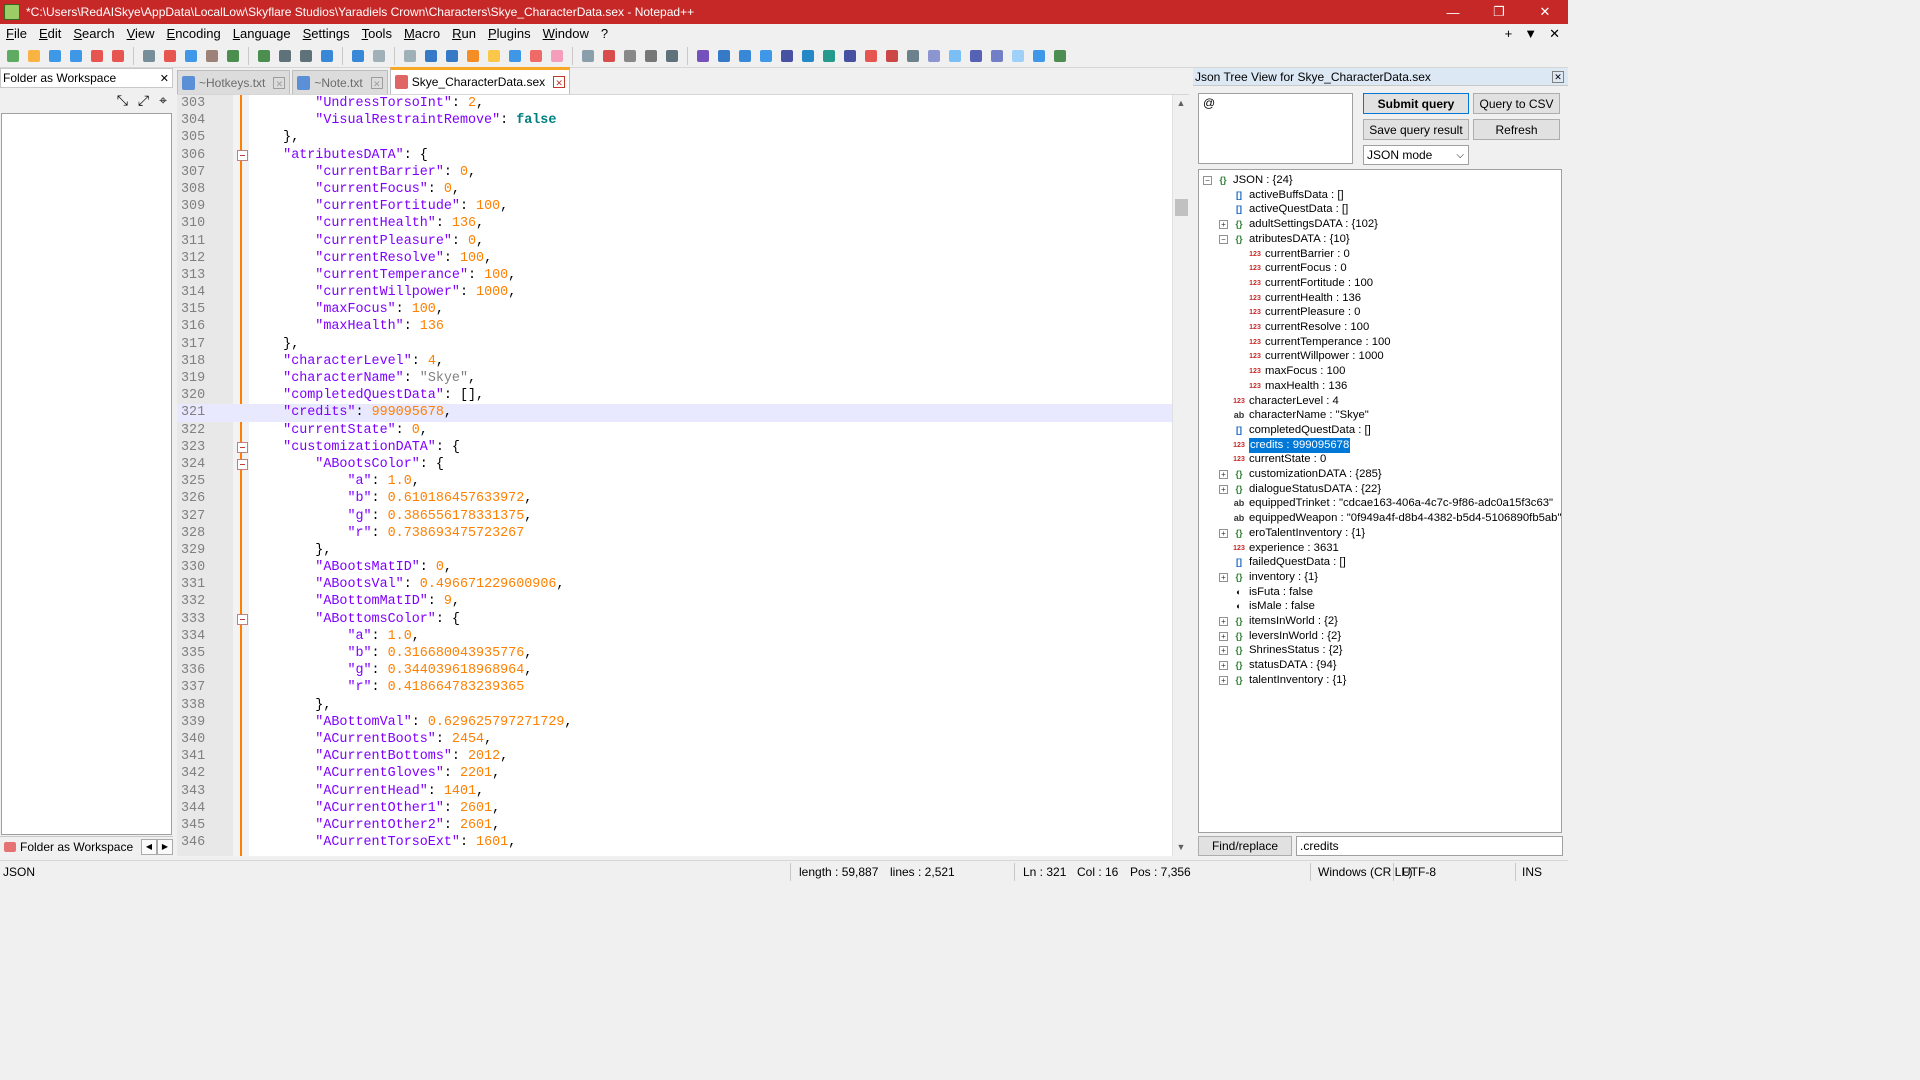 The width and height of the screenshot is (1920, 1080). What do you see at coordinates (97, 56) in the screenshot?
I see `close-icon` at bounding box center [97, 56].